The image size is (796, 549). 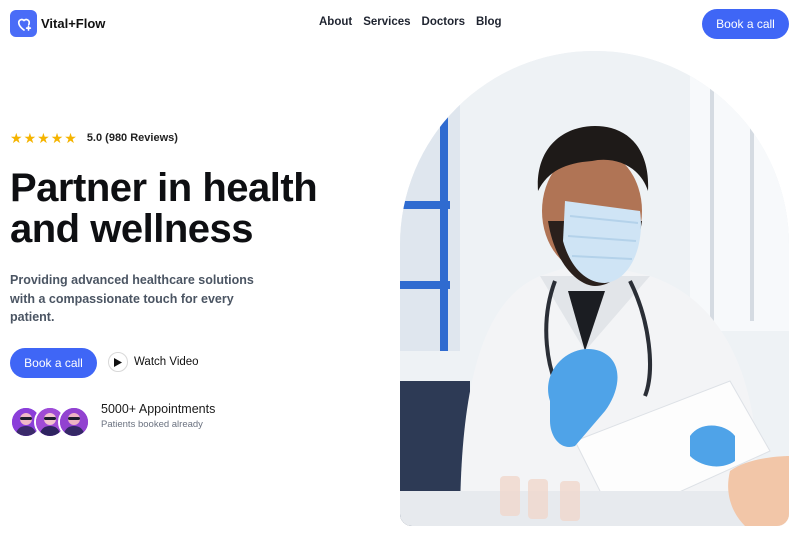 What do you see at coordinates (745, 24) in the screenshot?
I see `header-book-call-button: Book a call` at bounding box center [745, 24].